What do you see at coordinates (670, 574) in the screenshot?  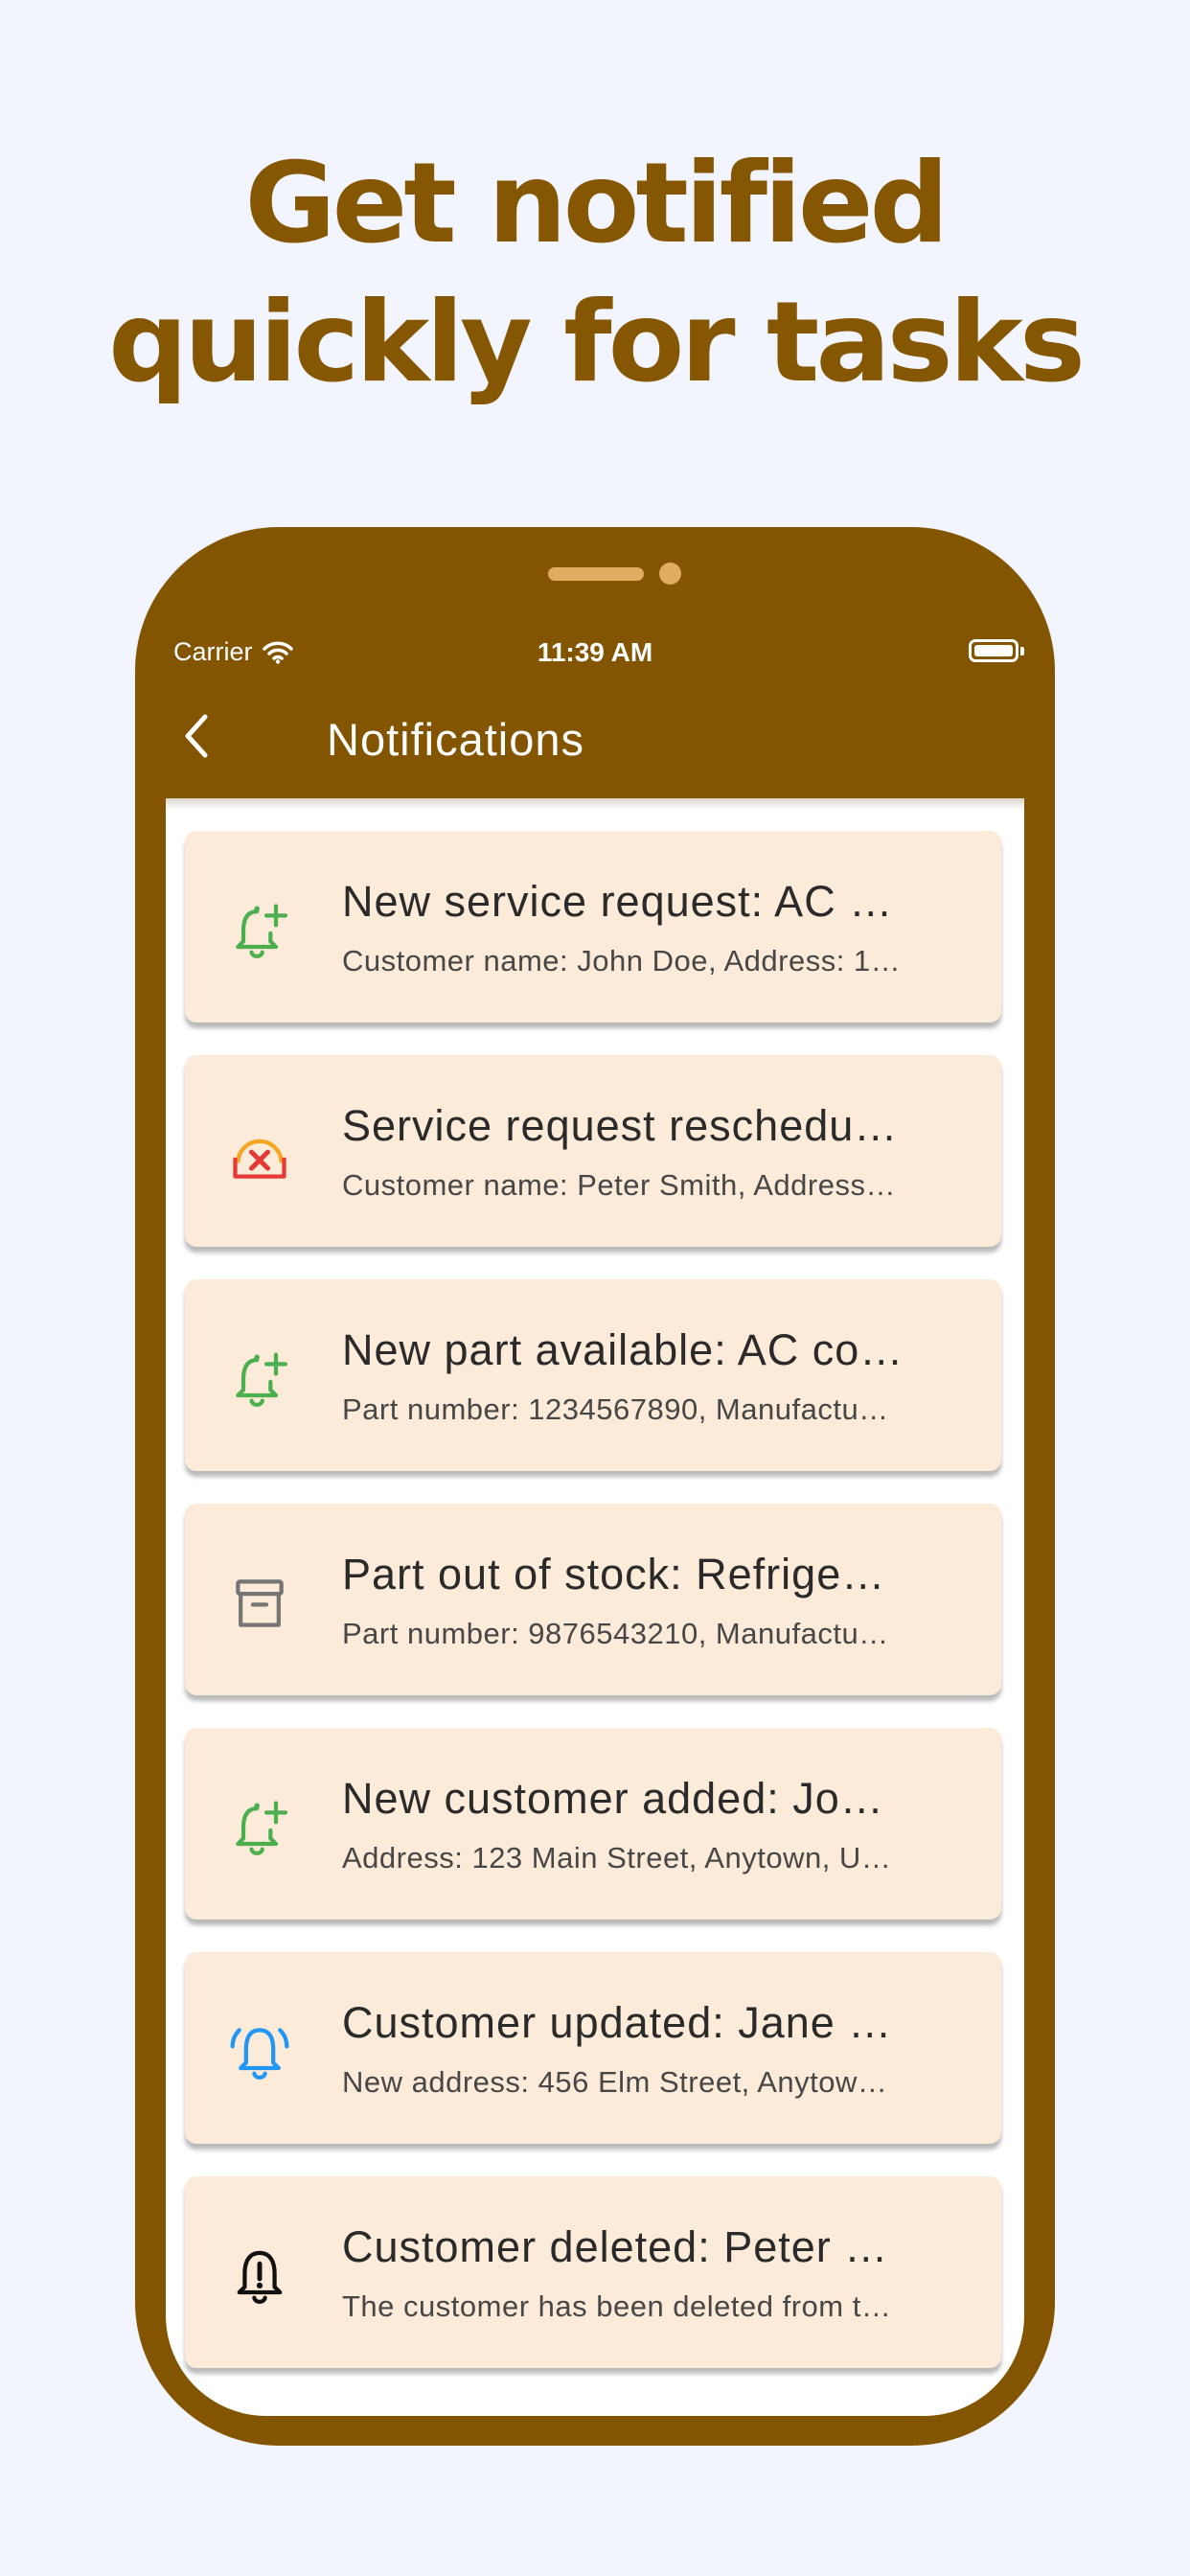 I see `phone-camera` at bounding box center [670, 574].